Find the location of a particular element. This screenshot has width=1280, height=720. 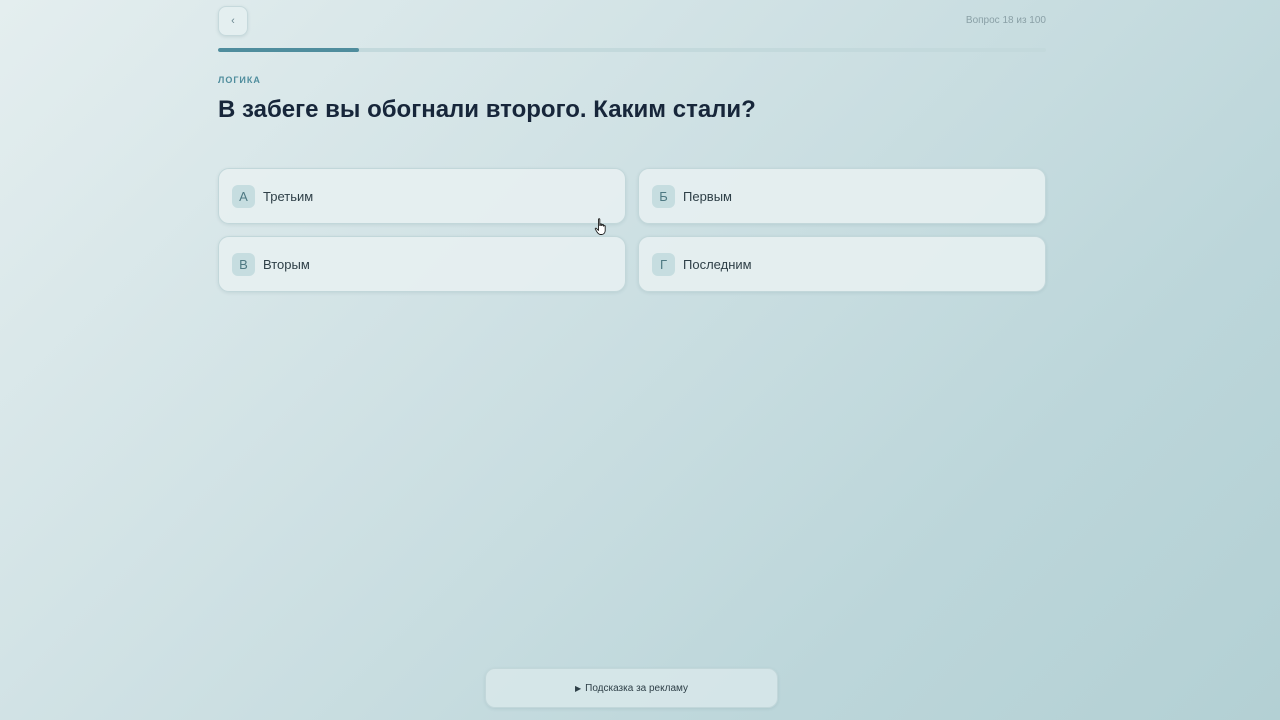

answer-options: А Третьим Б Первым В Вторым Г Последним is located at coordinates (632, 230).